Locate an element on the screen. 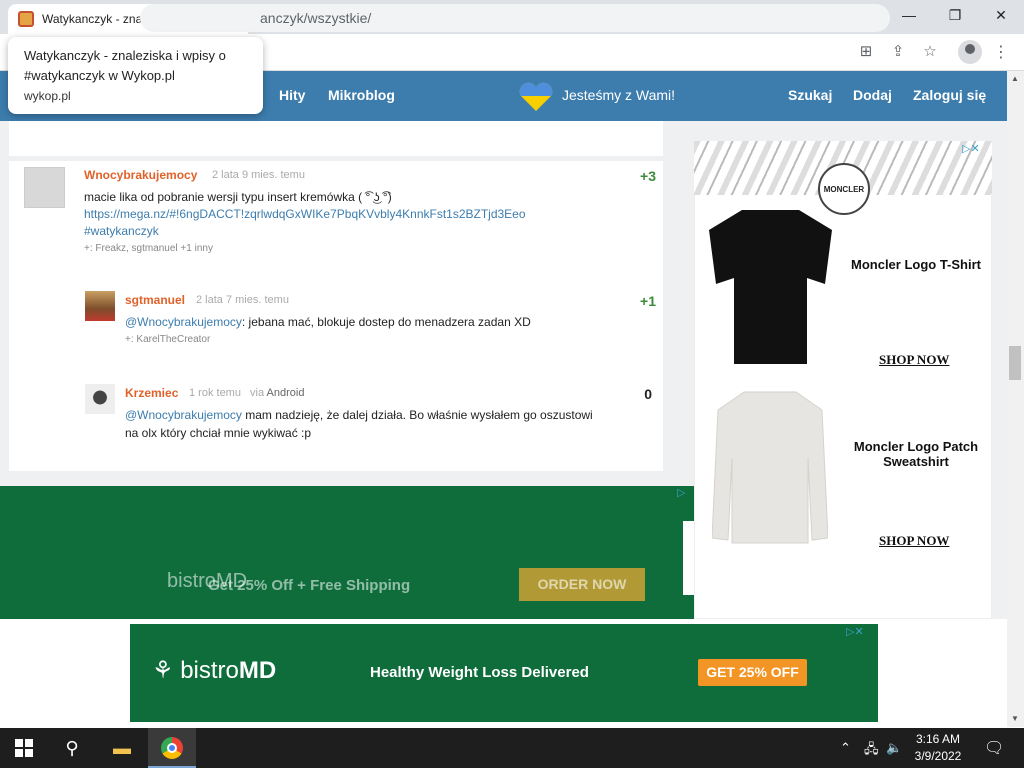 The width and height of the screenshot is (1024, 768). scrollbar-thumb is located at coordinates (1015, 363).